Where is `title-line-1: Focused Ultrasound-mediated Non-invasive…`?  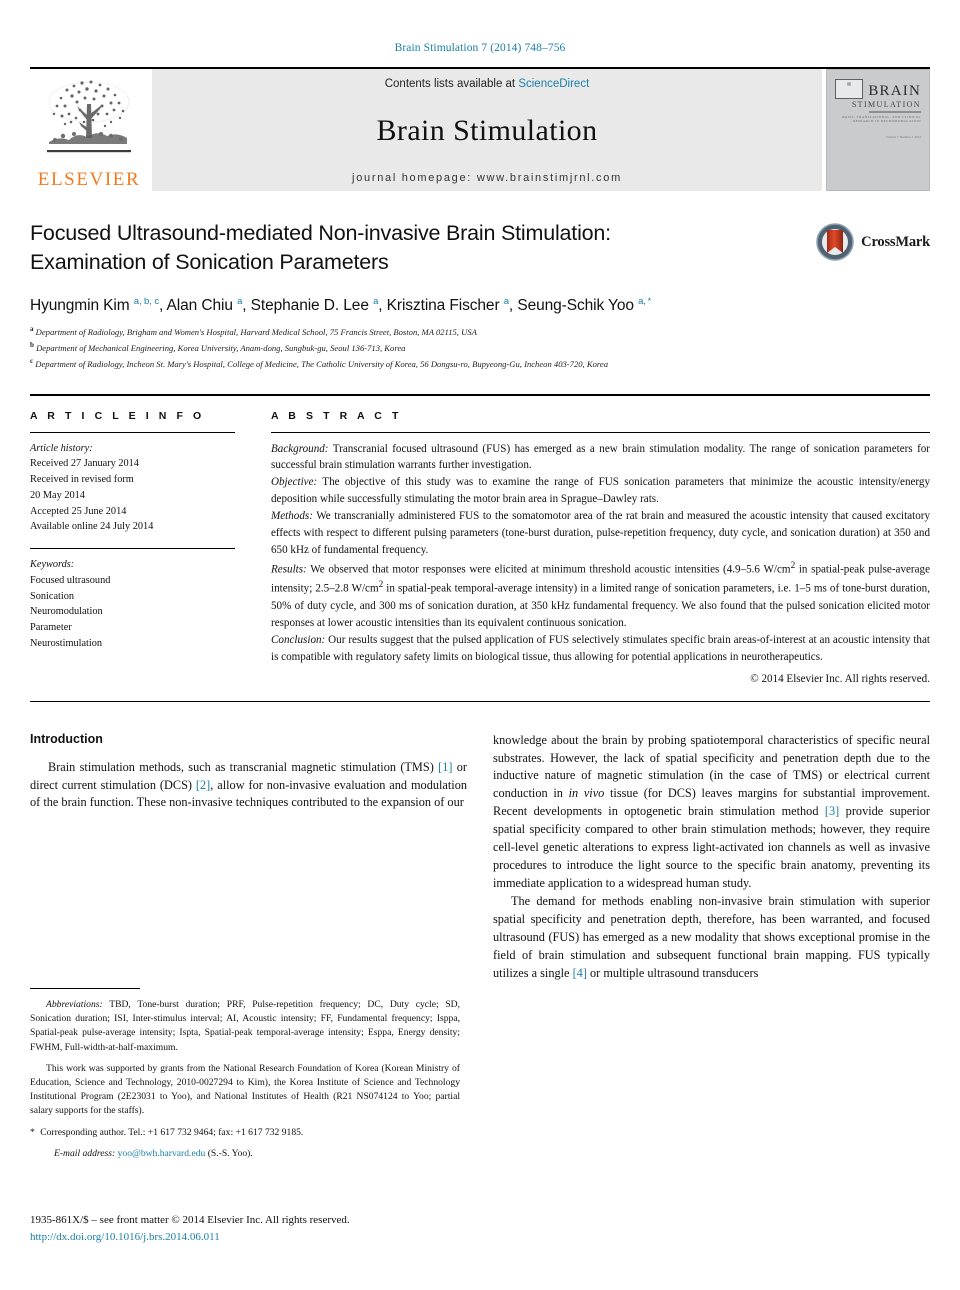
title-line-1: Focused Ultrasound-mediated Non-invasive… is located at coordinates (320, 233).